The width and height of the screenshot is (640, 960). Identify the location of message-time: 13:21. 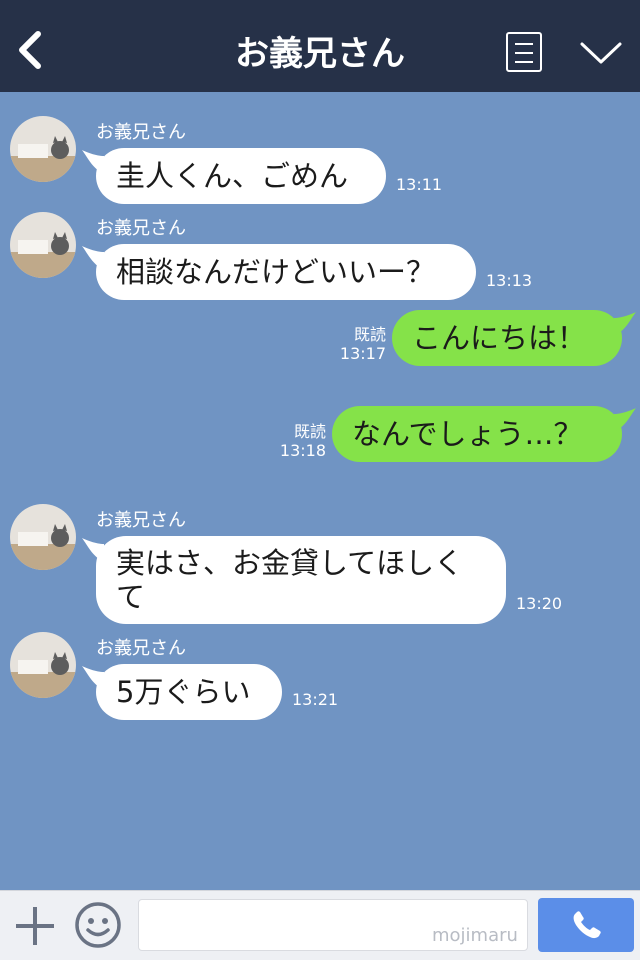
(315, 699).